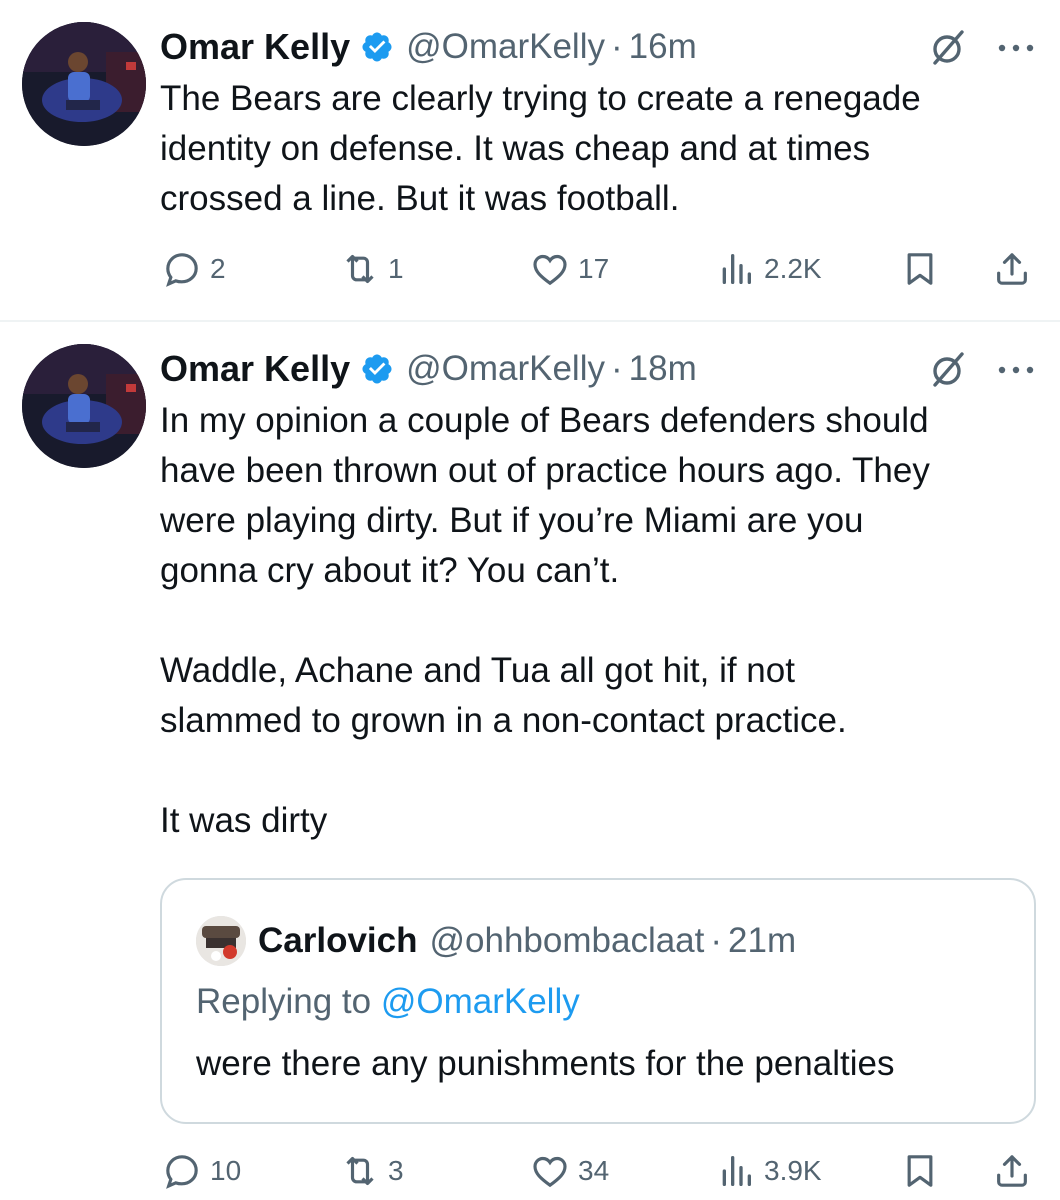 This screenshot has height=1200, width=1060. What do you see at coordinates (663, 369) in the screenshot?
I see `timestamp: 18m` at bounding box center [663, 369].